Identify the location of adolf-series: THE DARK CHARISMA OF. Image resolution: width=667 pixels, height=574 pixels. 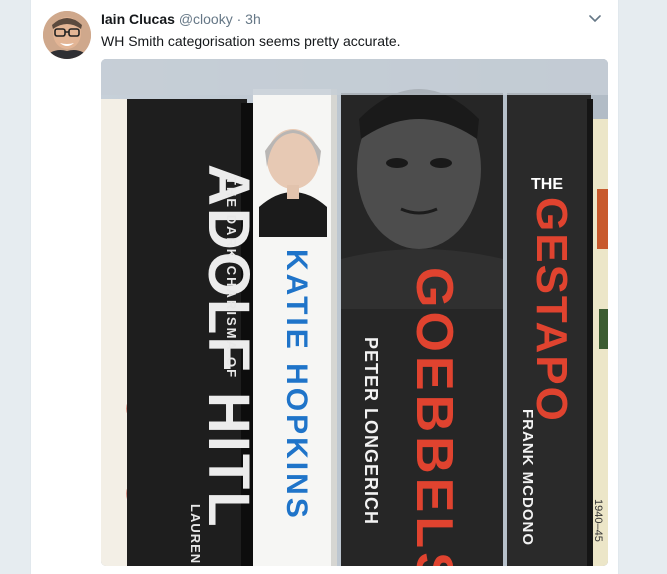
(231, 278).